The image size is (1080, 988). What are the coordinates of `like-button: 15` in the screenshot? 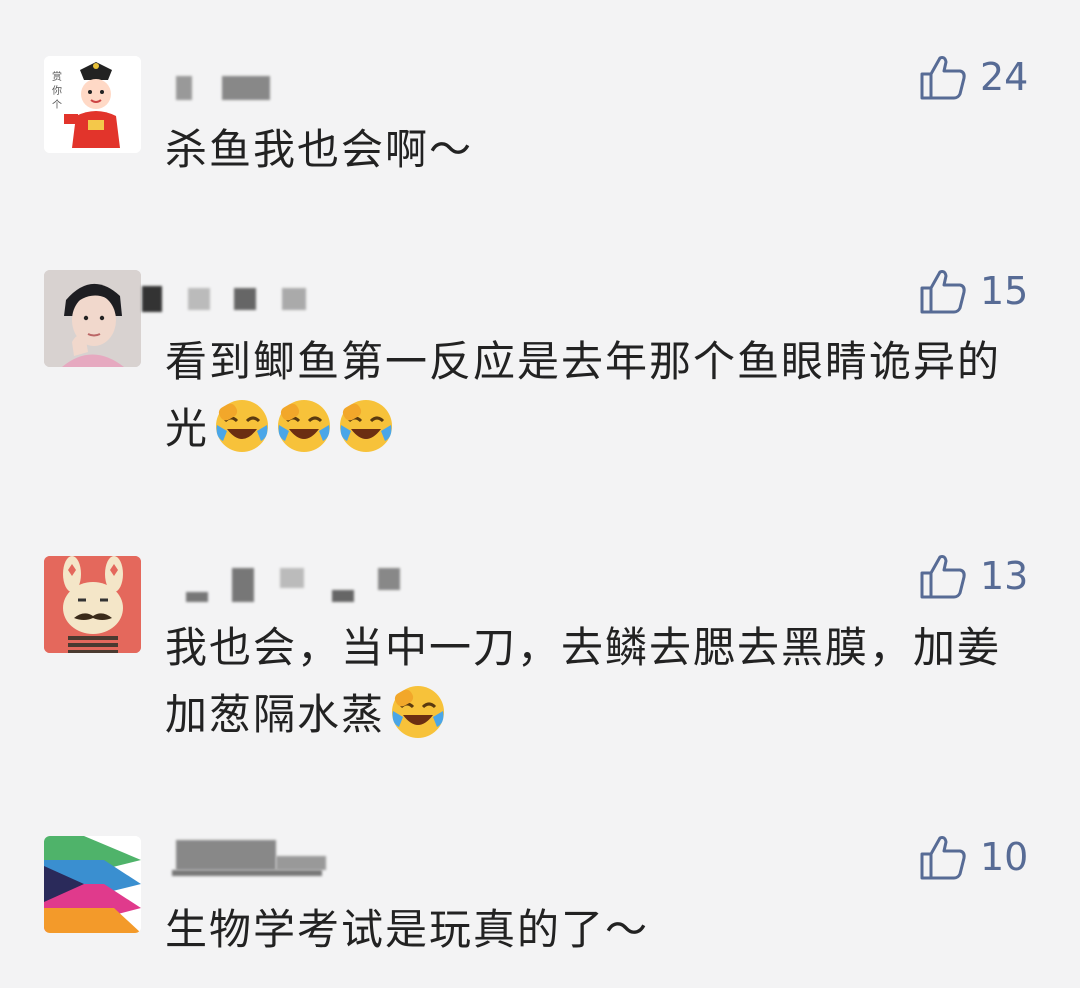 It's located at (983, 291).